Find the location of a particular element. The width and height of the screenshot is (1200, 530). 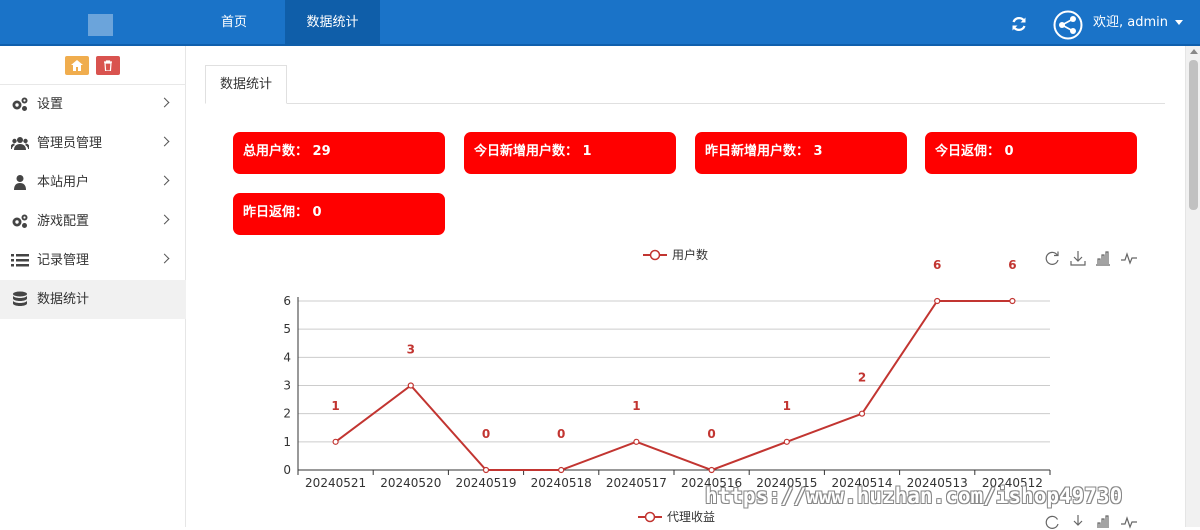

x-tick-label: 20240518 is located at coordinates (561, 483).